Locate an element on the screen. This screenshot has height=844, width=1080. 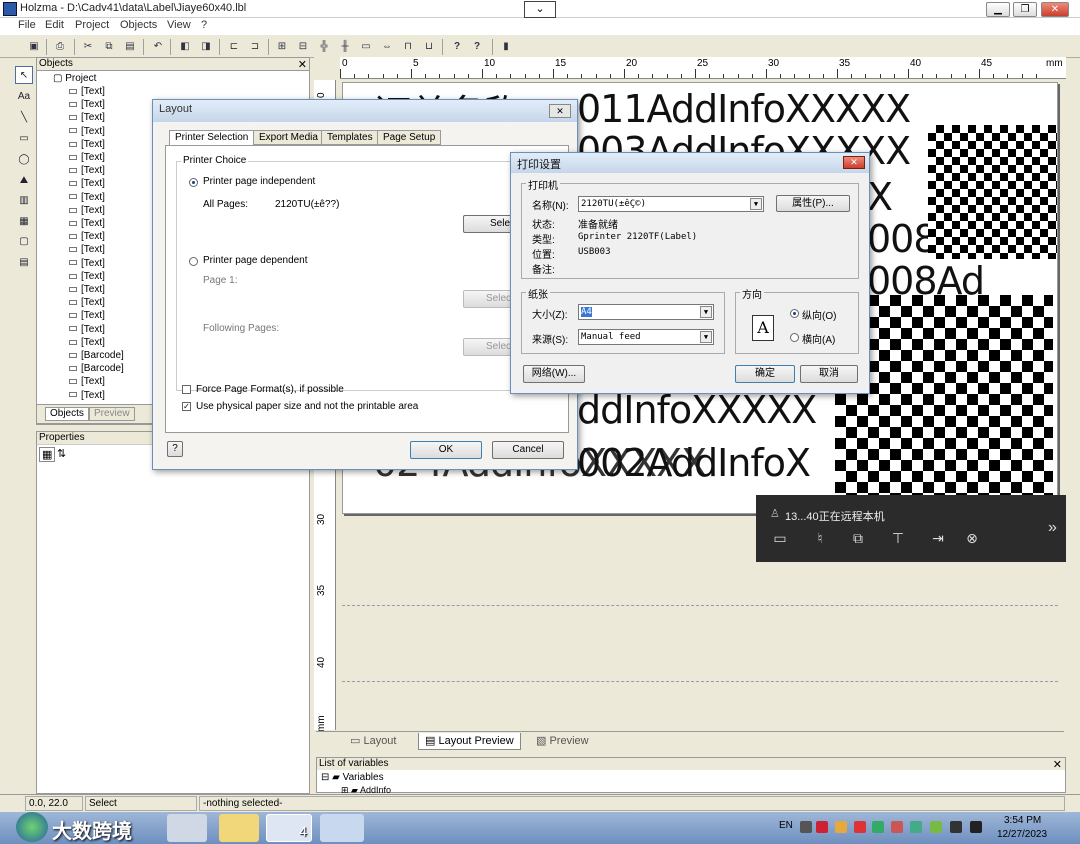
variables-close-icon: ✕ is located at coordinates (1057, 764).